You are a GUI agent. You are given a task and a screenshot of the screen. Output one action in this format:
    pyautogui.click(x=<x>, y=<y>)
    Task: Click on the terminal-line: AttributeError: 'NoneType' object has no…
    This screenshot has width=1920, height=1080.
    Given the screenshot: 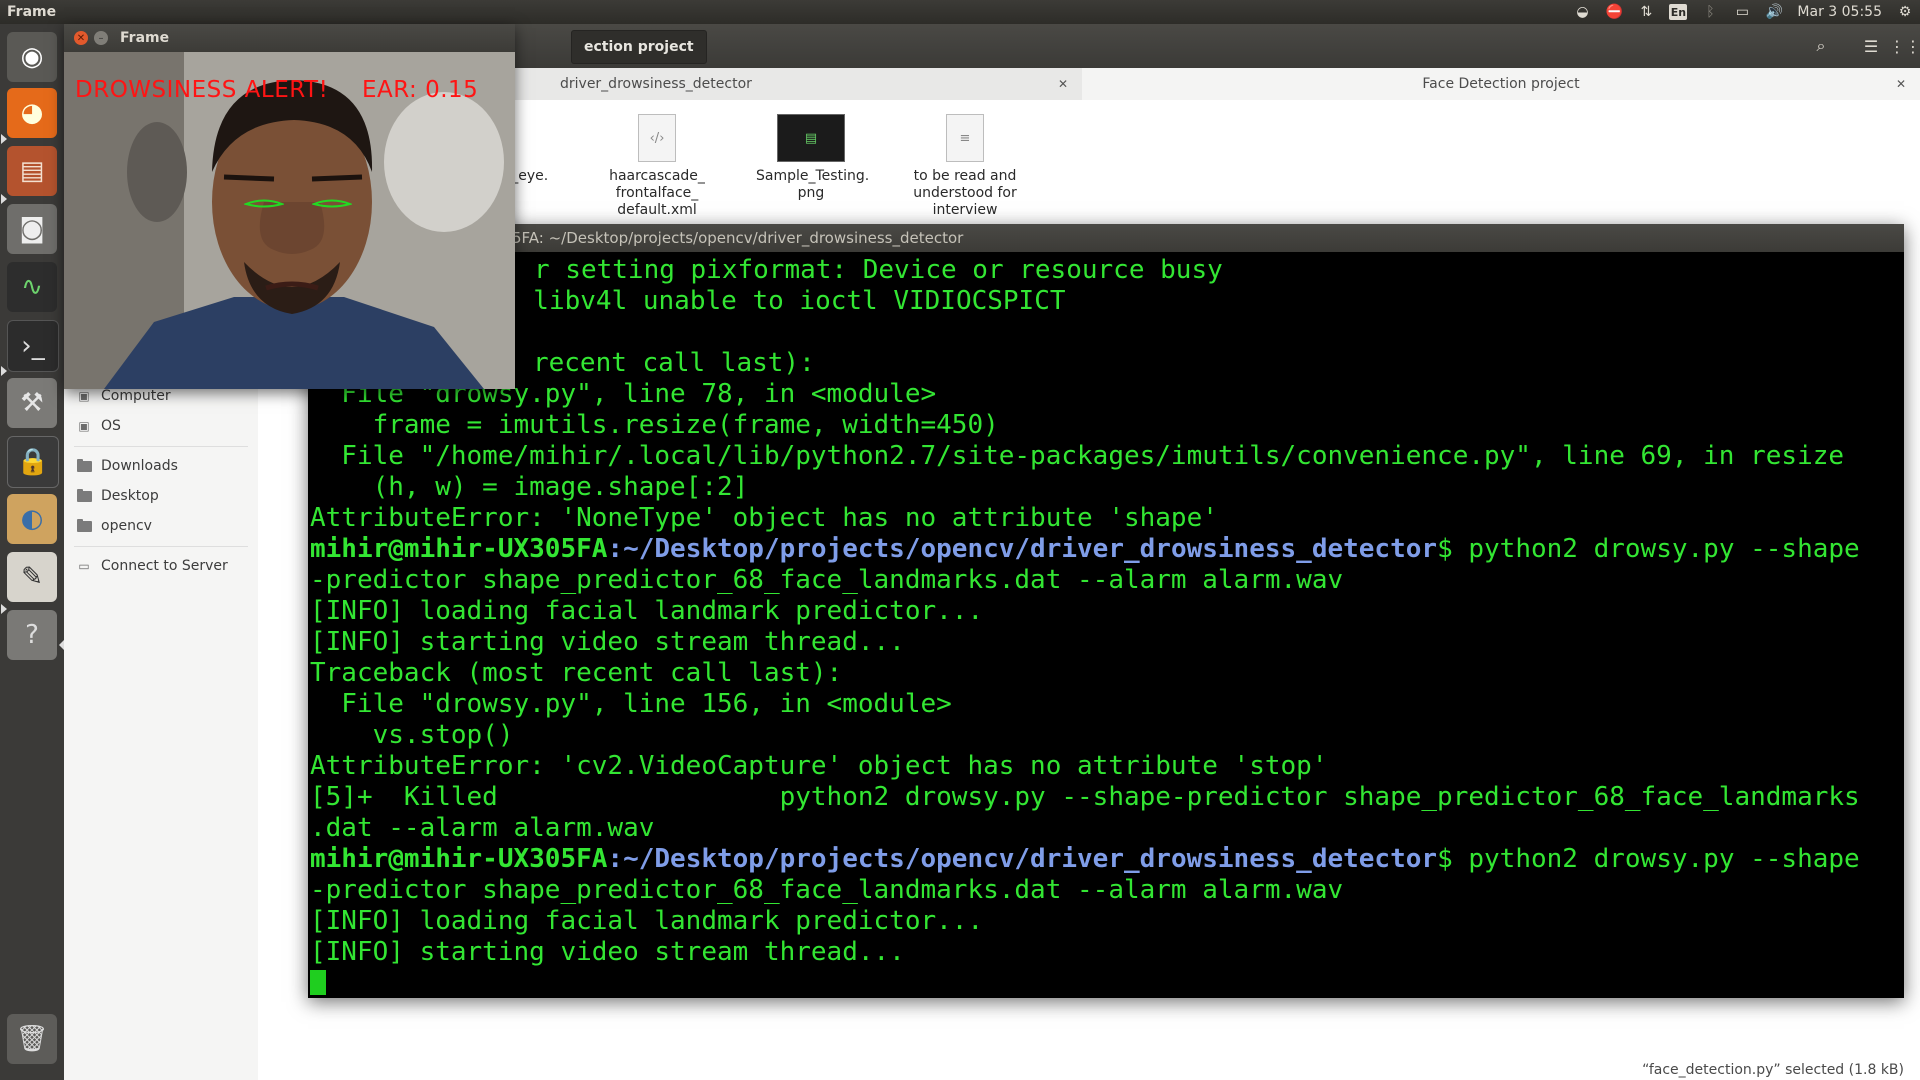 What is the action you would take?
    pyautogui.click(x=764, y=518)
    